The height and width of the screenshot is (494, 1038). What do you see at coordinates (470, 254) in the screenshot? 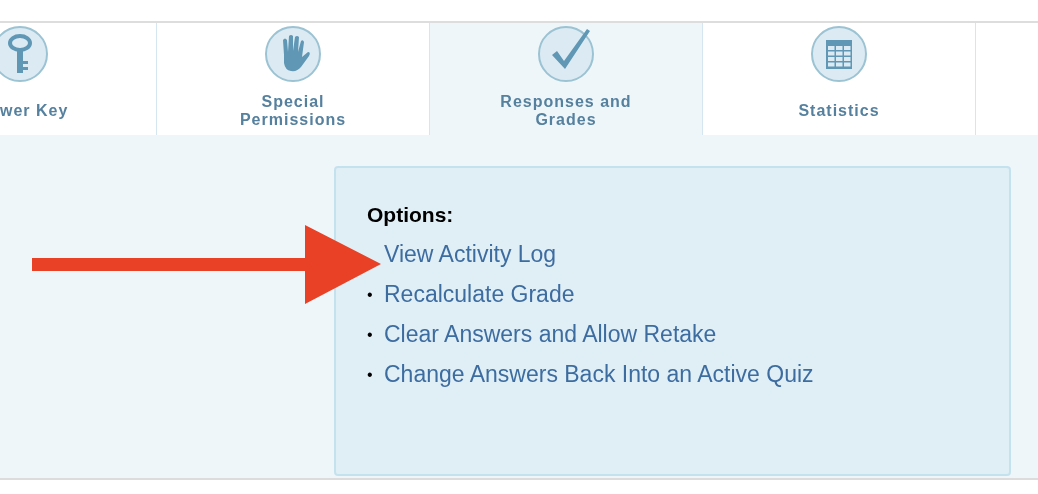
I see `option-link: View Activity Log` at bounding box center [470, 254].